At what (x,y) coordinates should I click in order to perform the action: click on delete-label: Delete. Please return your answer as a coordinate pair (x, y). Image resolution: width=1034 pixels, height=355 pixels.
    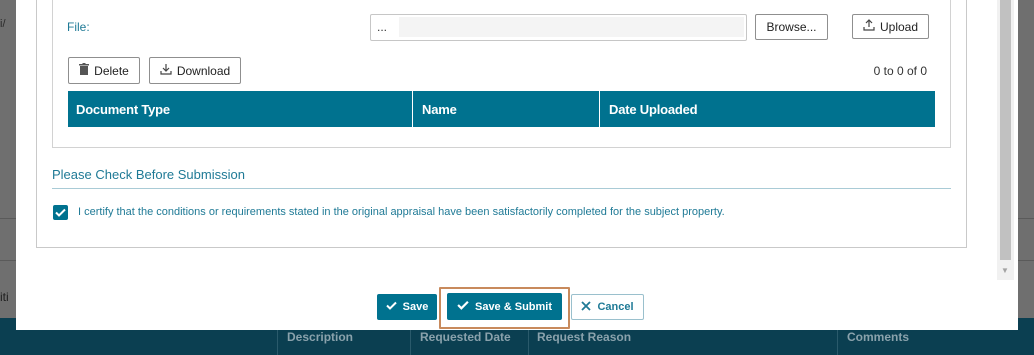
    Looking at the image, I should click on (111, 70).